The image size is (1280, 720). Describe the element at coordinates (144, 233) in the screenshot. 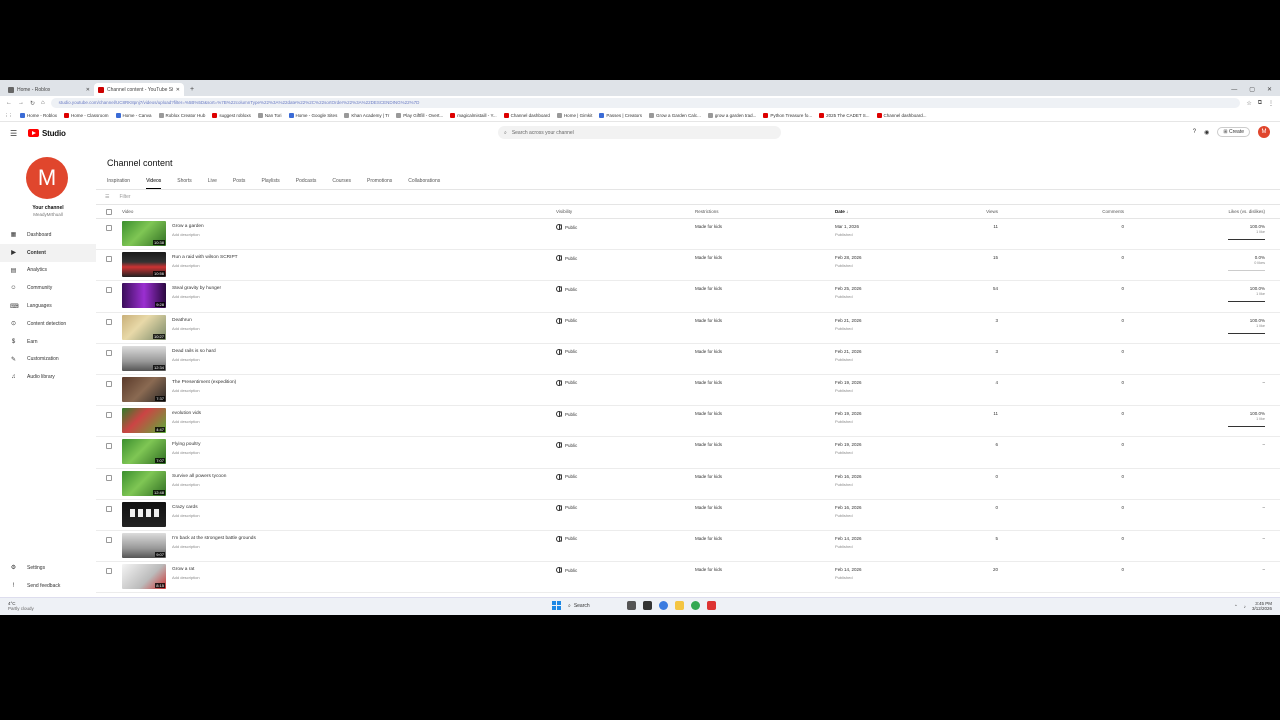

I see `video-thumbnail: 10:38` at that location.